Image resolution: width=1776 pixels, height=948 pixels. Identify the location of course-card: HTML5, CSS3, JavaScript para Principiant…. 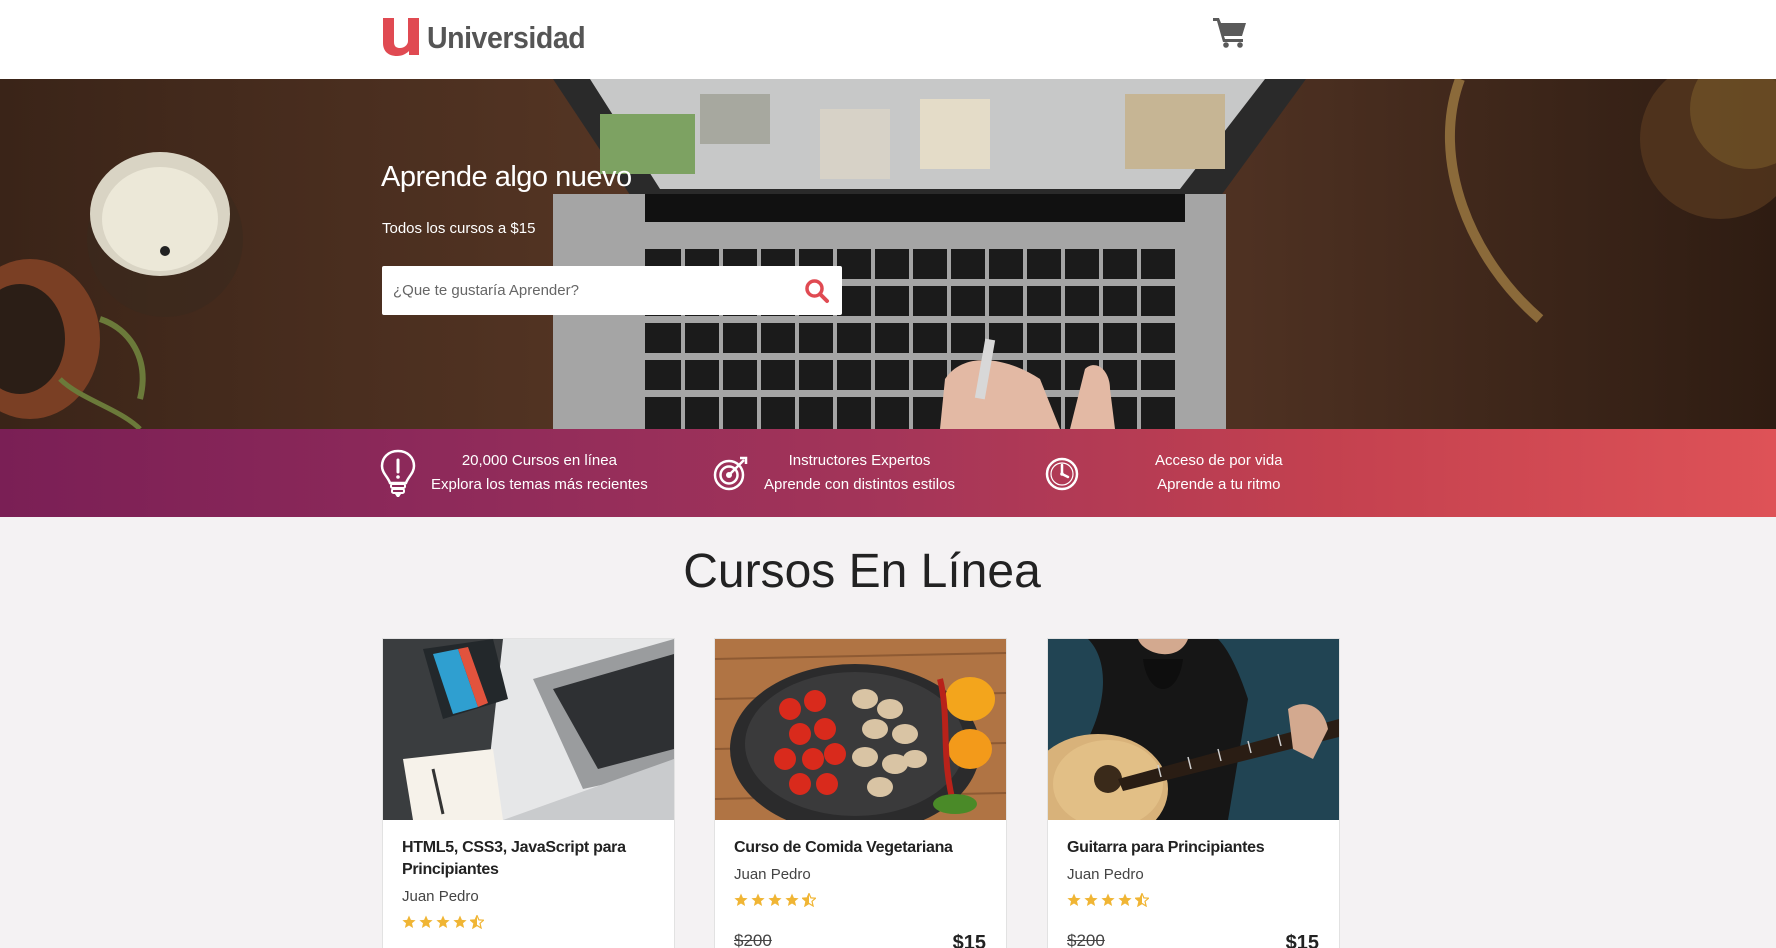
(528, 793).